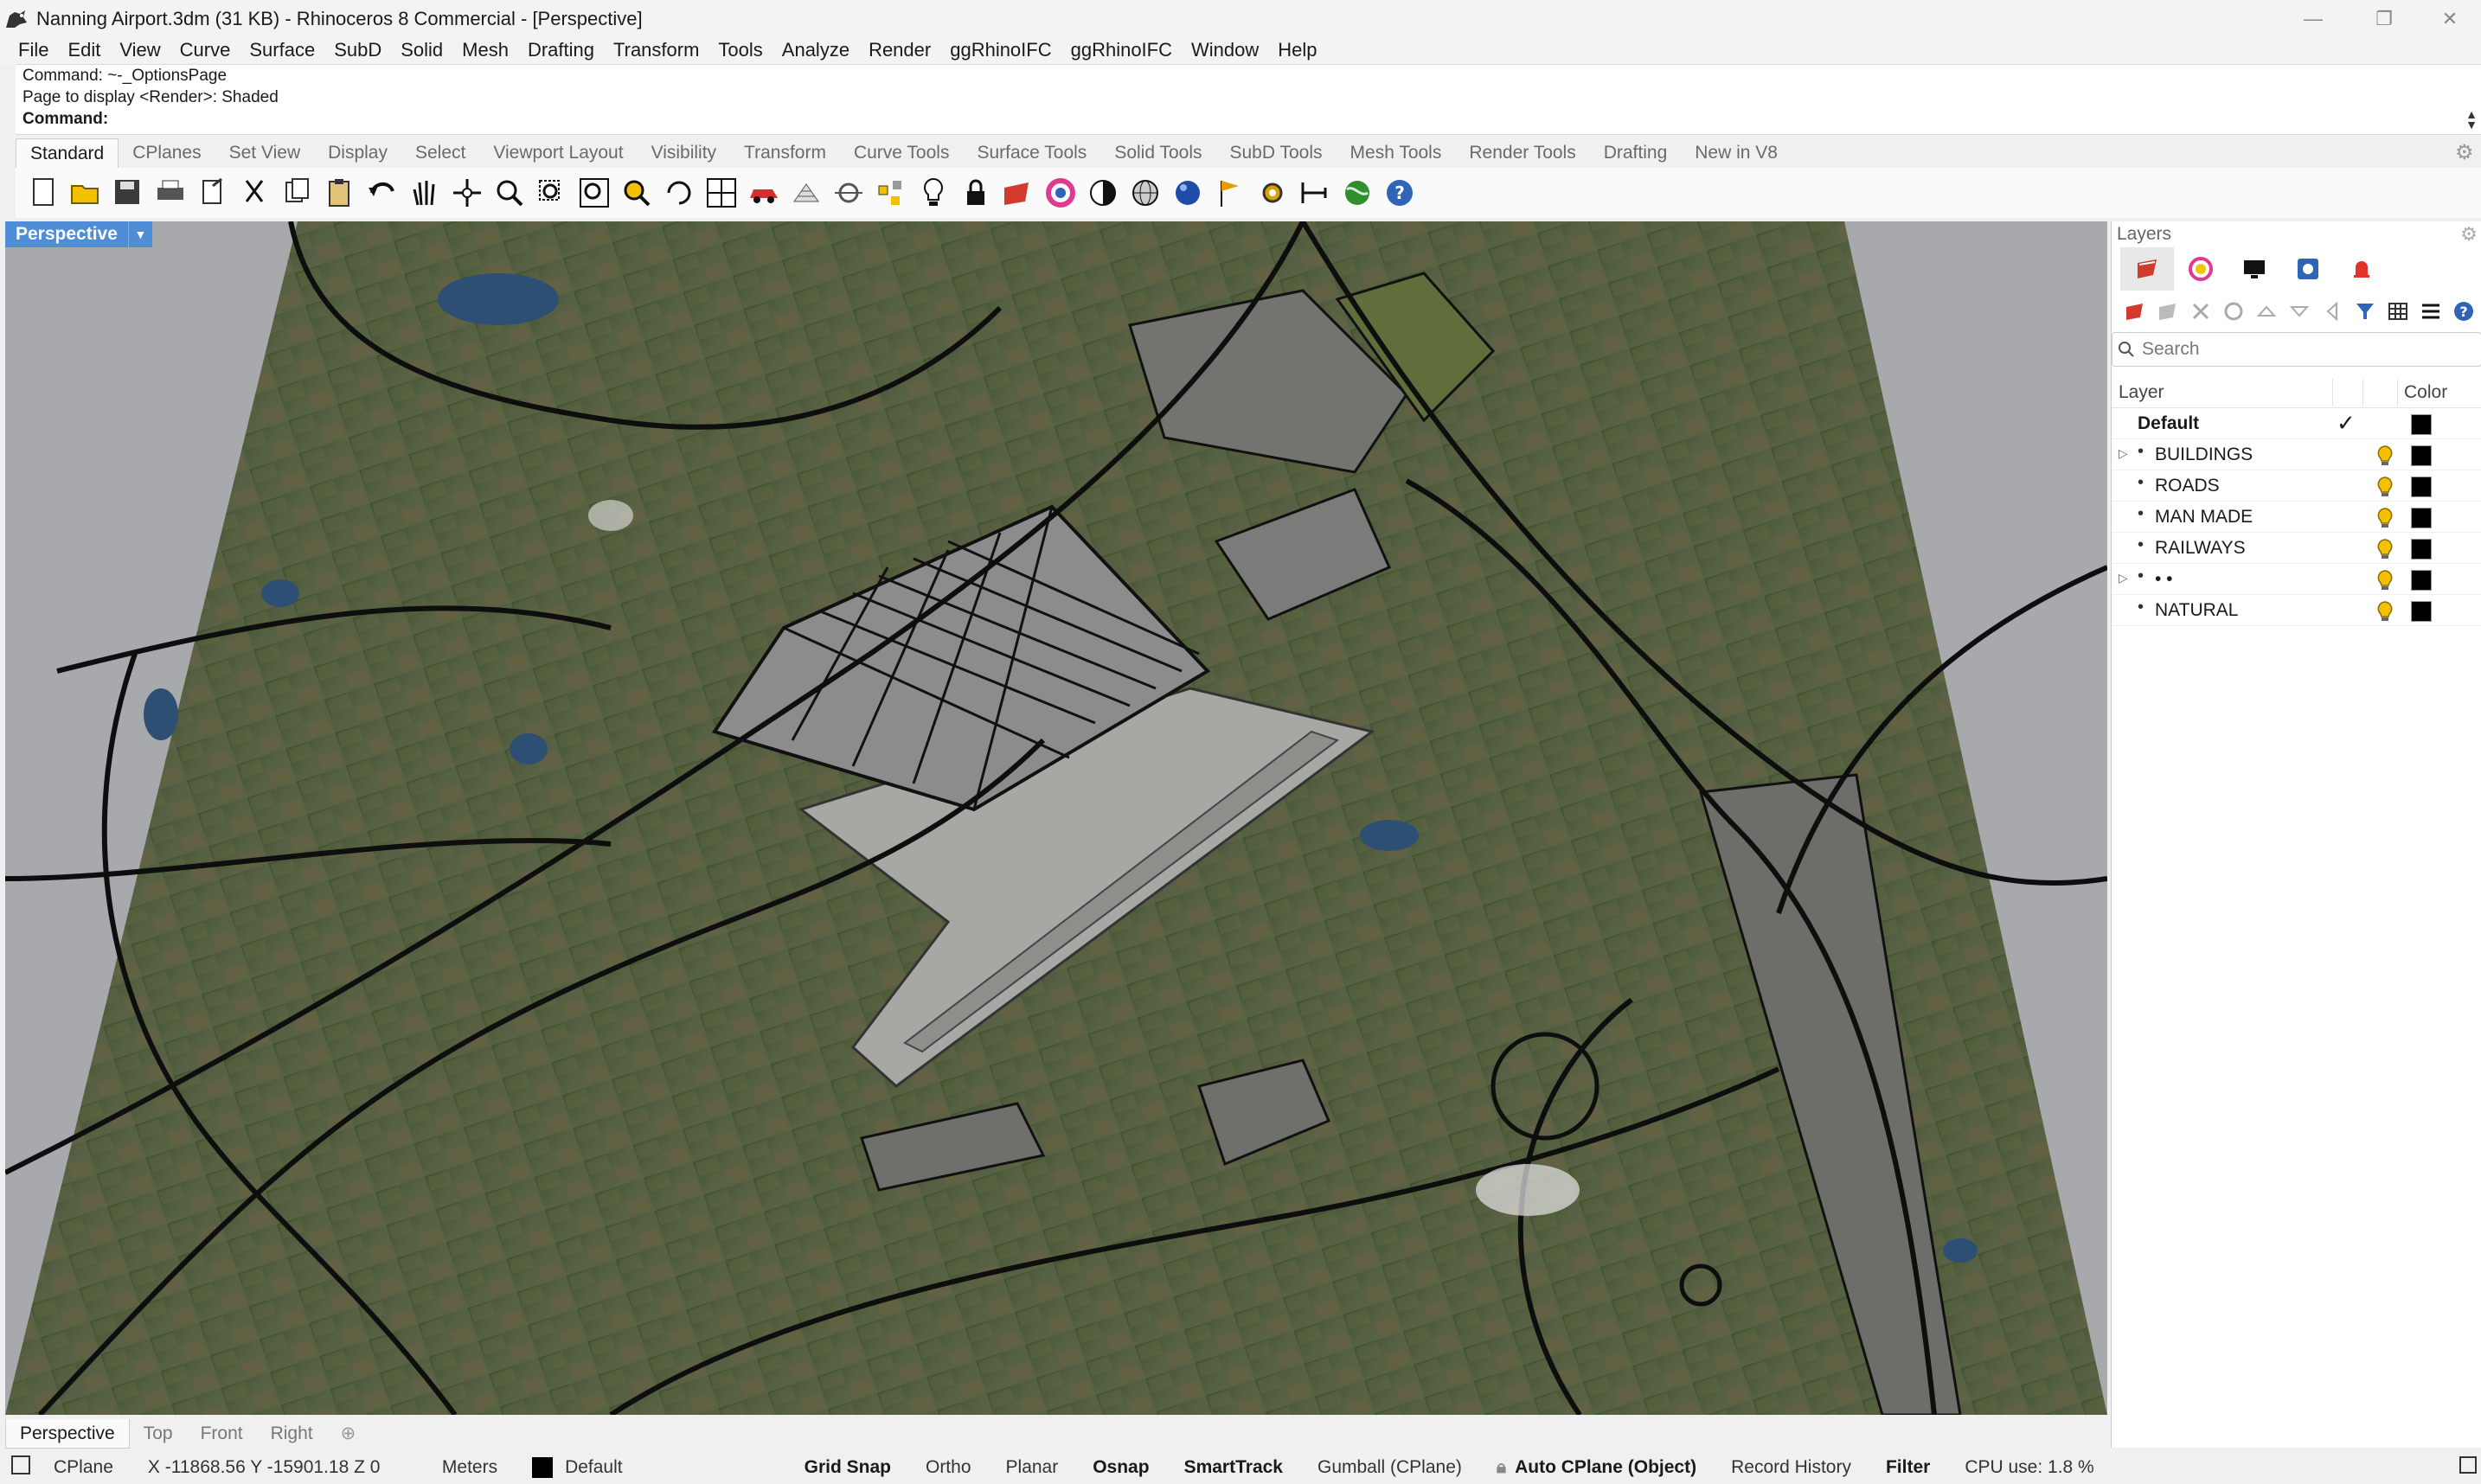  What do you see at coordinates (1001, 50) in the screenshot?
I see `menu-ggrhinoifc-1: ggRhinoIFC` at bounding box center [1001, 50].